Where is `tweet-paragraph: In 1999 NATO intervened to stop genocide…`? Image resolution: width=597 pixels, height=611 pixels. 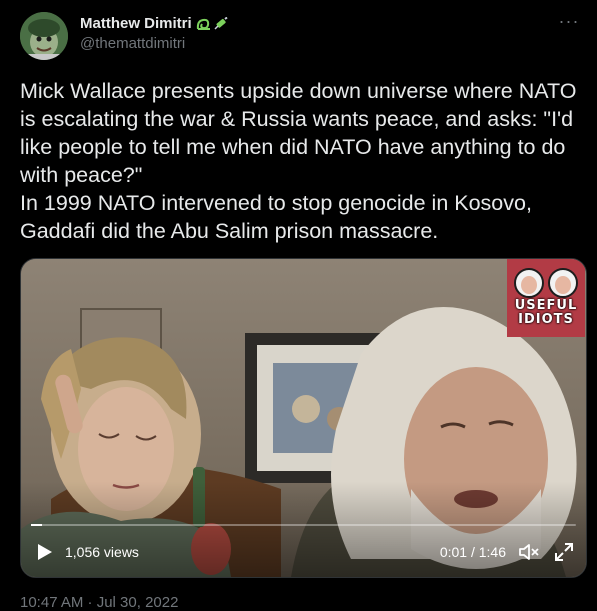 tweet-paragraph: In 1999 NATO intervened to stop genocide… is located at coordinates (276, 217).